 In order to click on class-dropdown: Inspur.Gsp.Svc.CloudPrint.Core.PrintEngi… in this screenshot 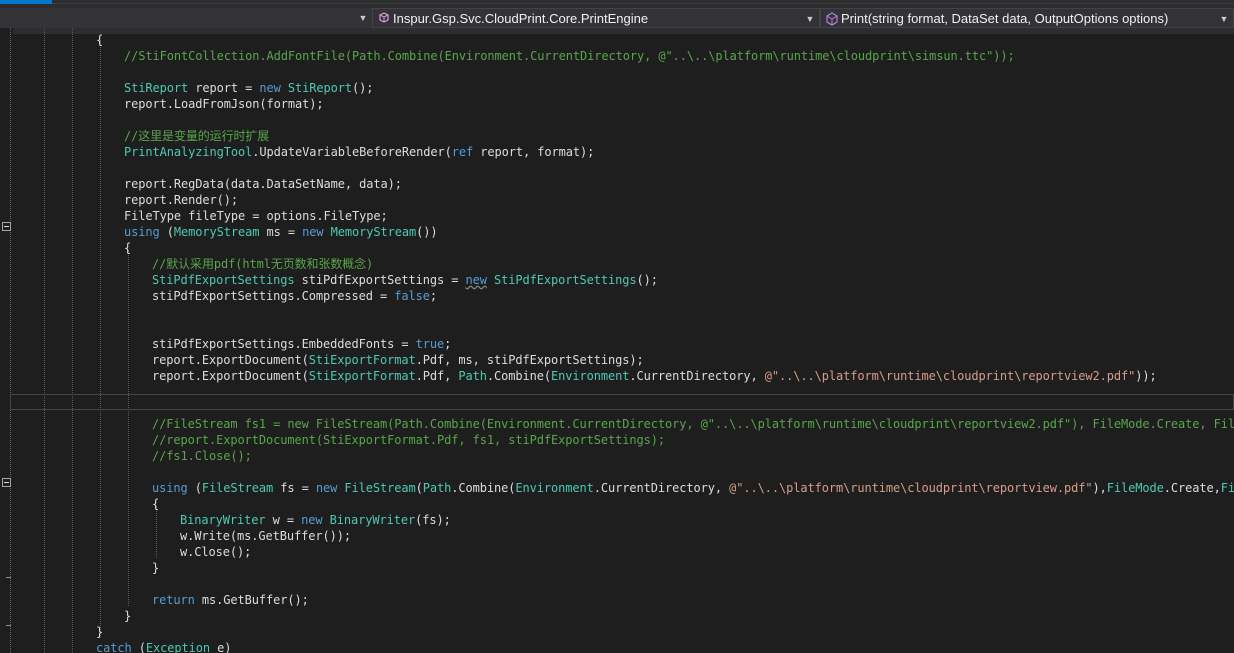, I will do `click(596, 18)`.